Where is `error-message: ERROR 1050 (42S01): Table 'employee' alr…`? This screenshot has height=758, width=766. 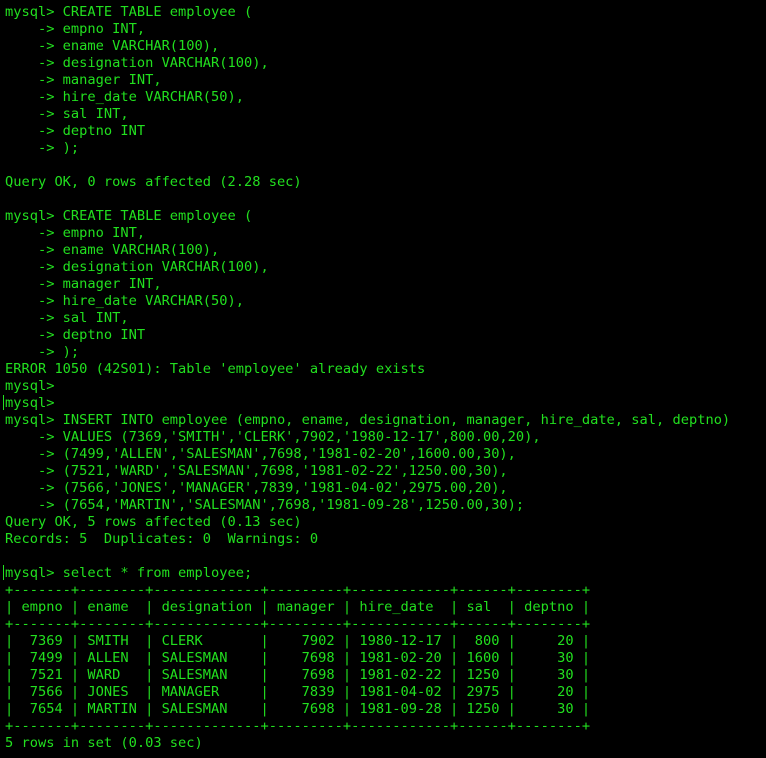 error-message: ERROR 1050 (42S01): Table 'employee' alr… is located at coordinates (215, 369).